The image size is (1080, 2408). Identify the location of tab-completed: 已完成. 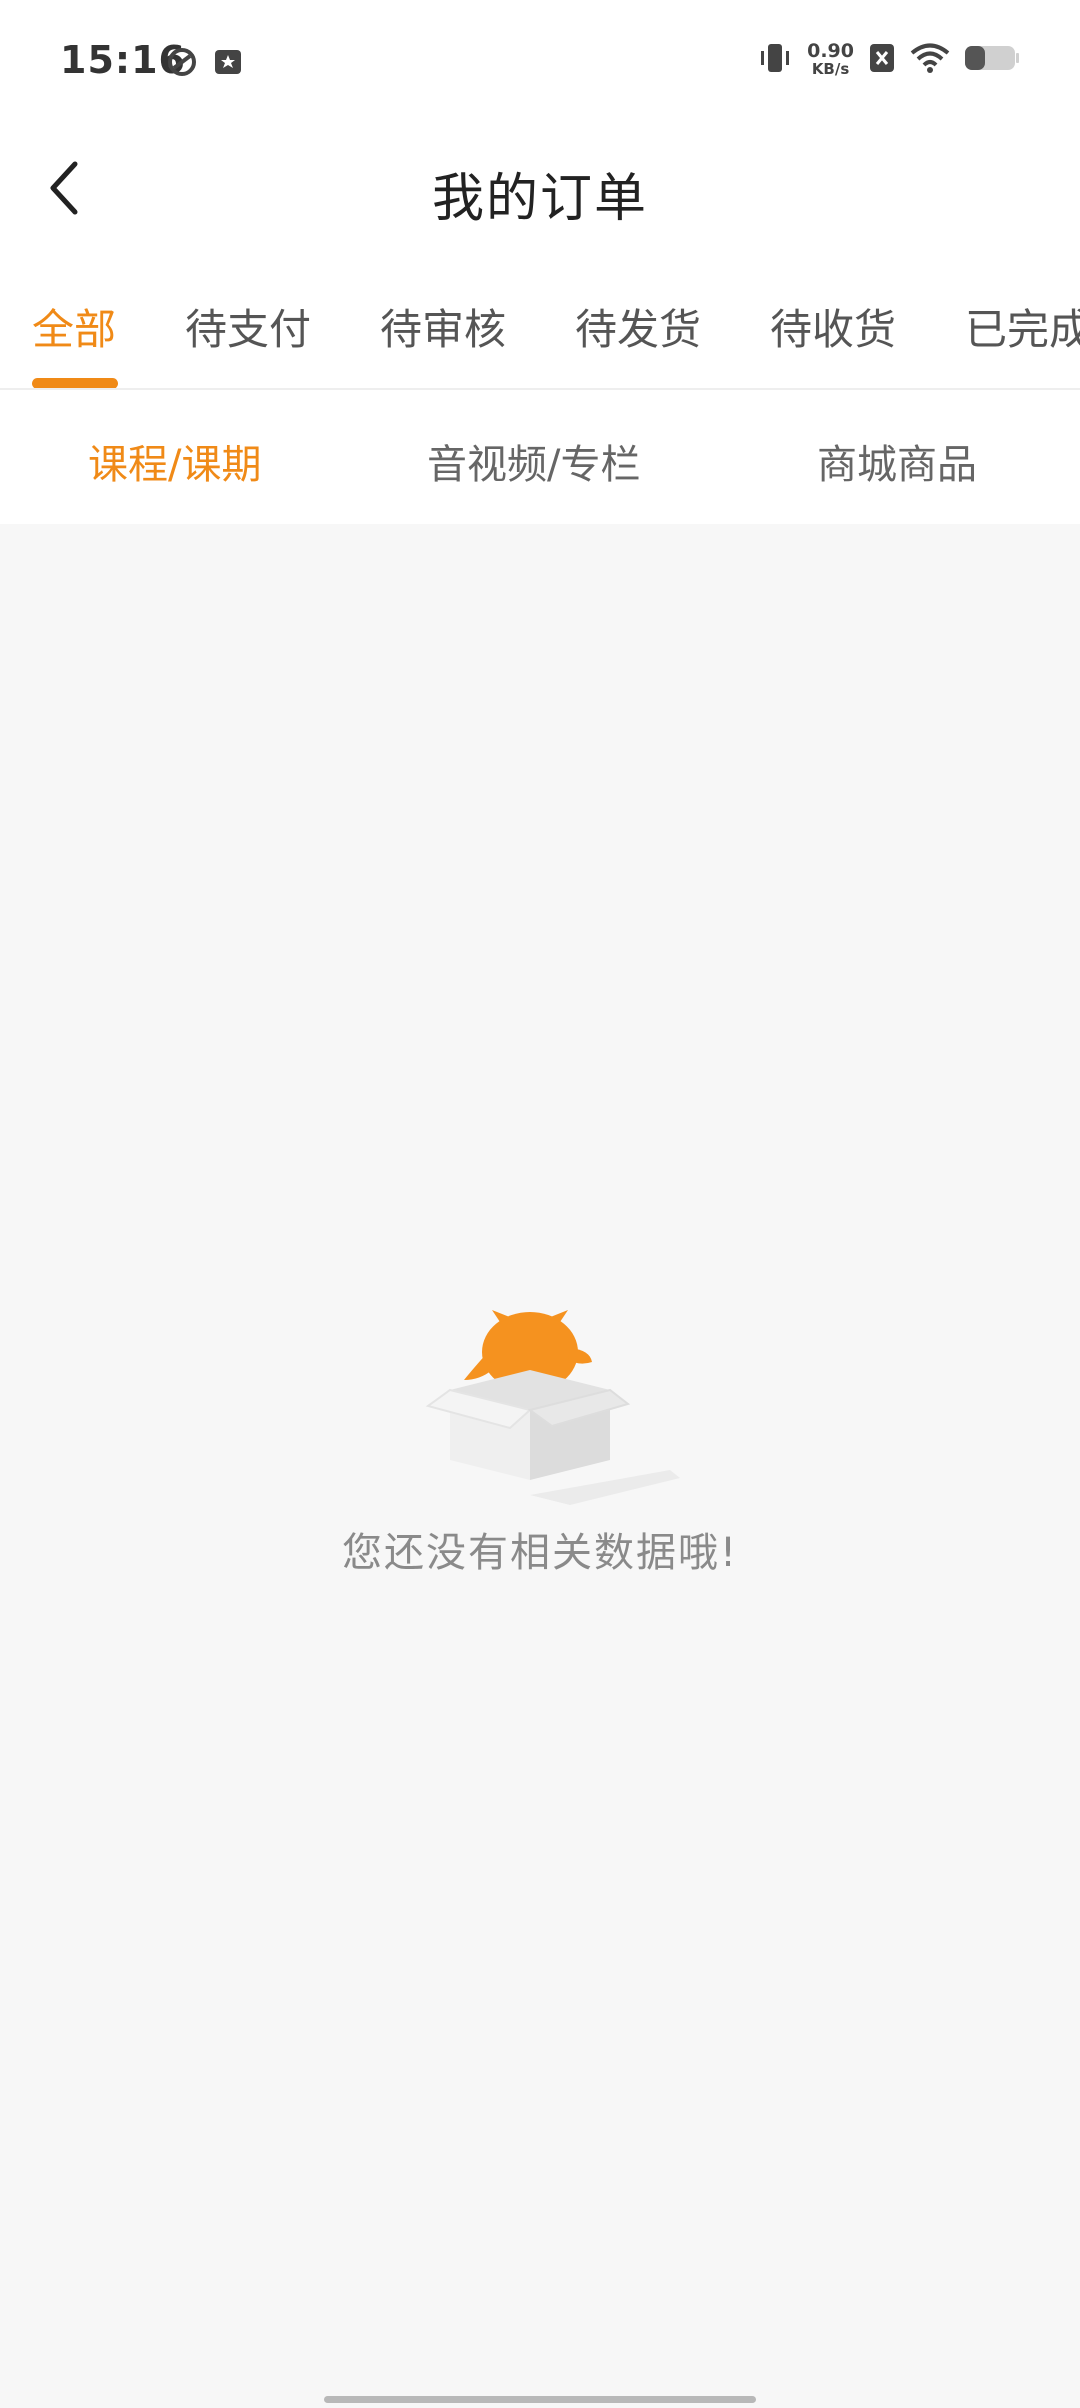
(1022, 326).